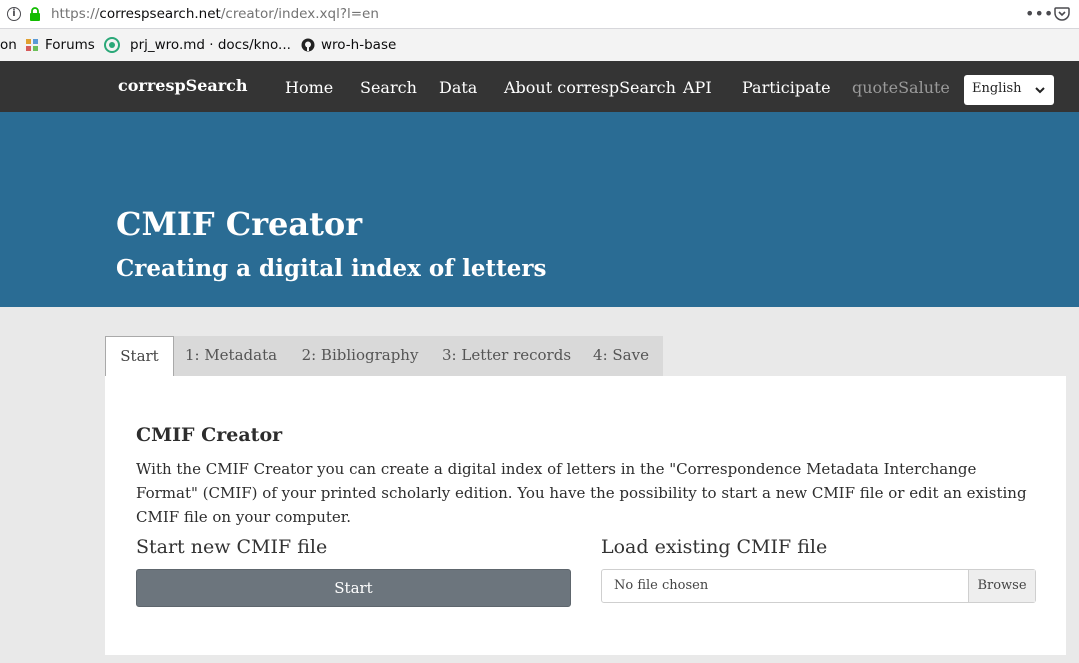 The height and width of the screenshot is (663, 1079). I want to click on puzzle-icon, so click(32, 45).